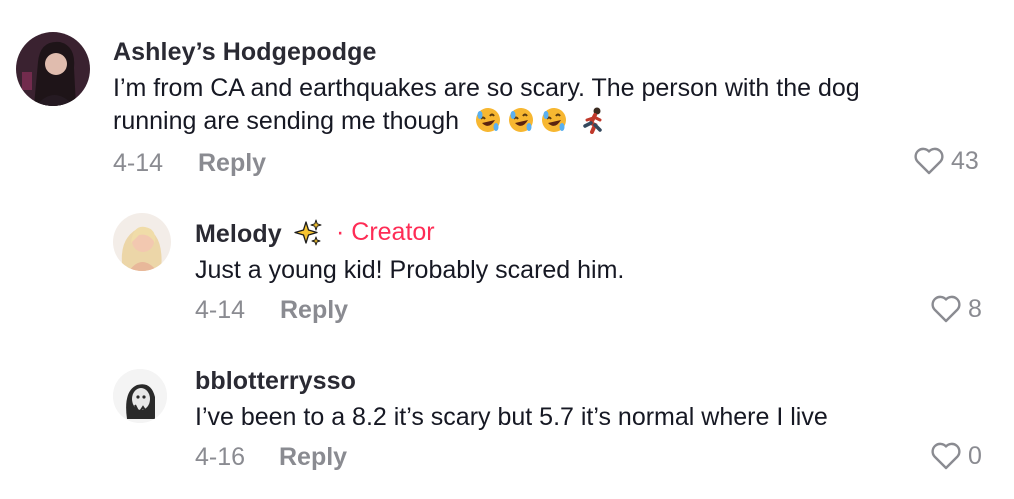 The image size is (1014, 499). I want to click on comment-username: Ashley’s Hodgepodge, so click(245, 52).